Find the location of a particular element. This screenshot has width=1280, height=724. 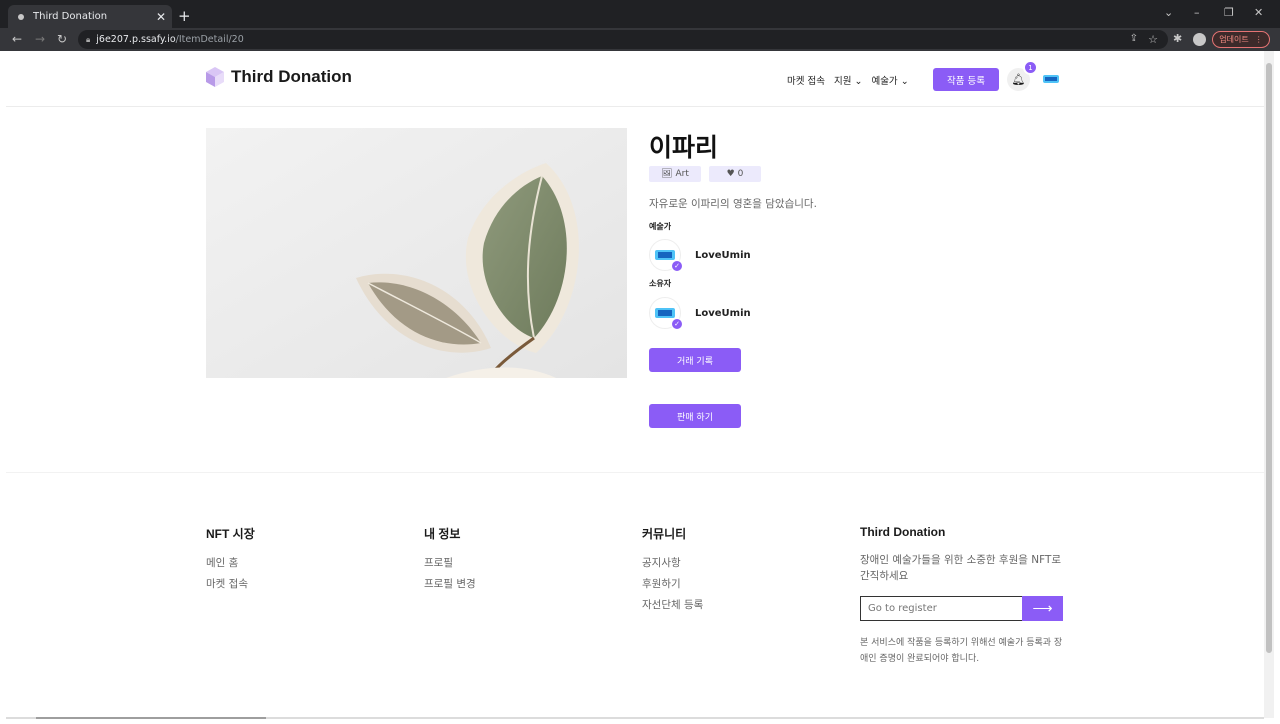

menu-artist: 예술가 ⌄ is located at coordinates (889, 80).